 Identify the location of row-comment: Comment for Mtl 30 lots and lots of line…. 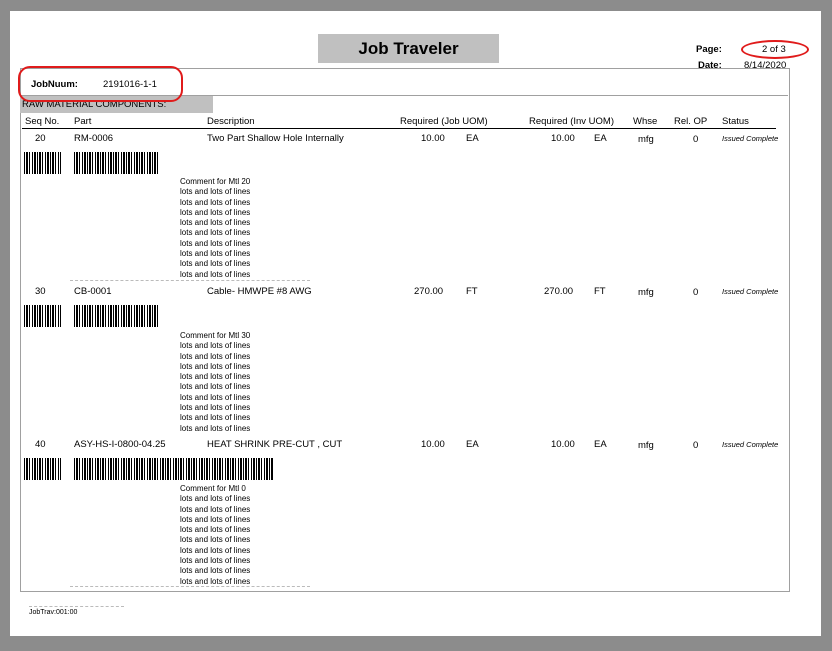
(215, 382).